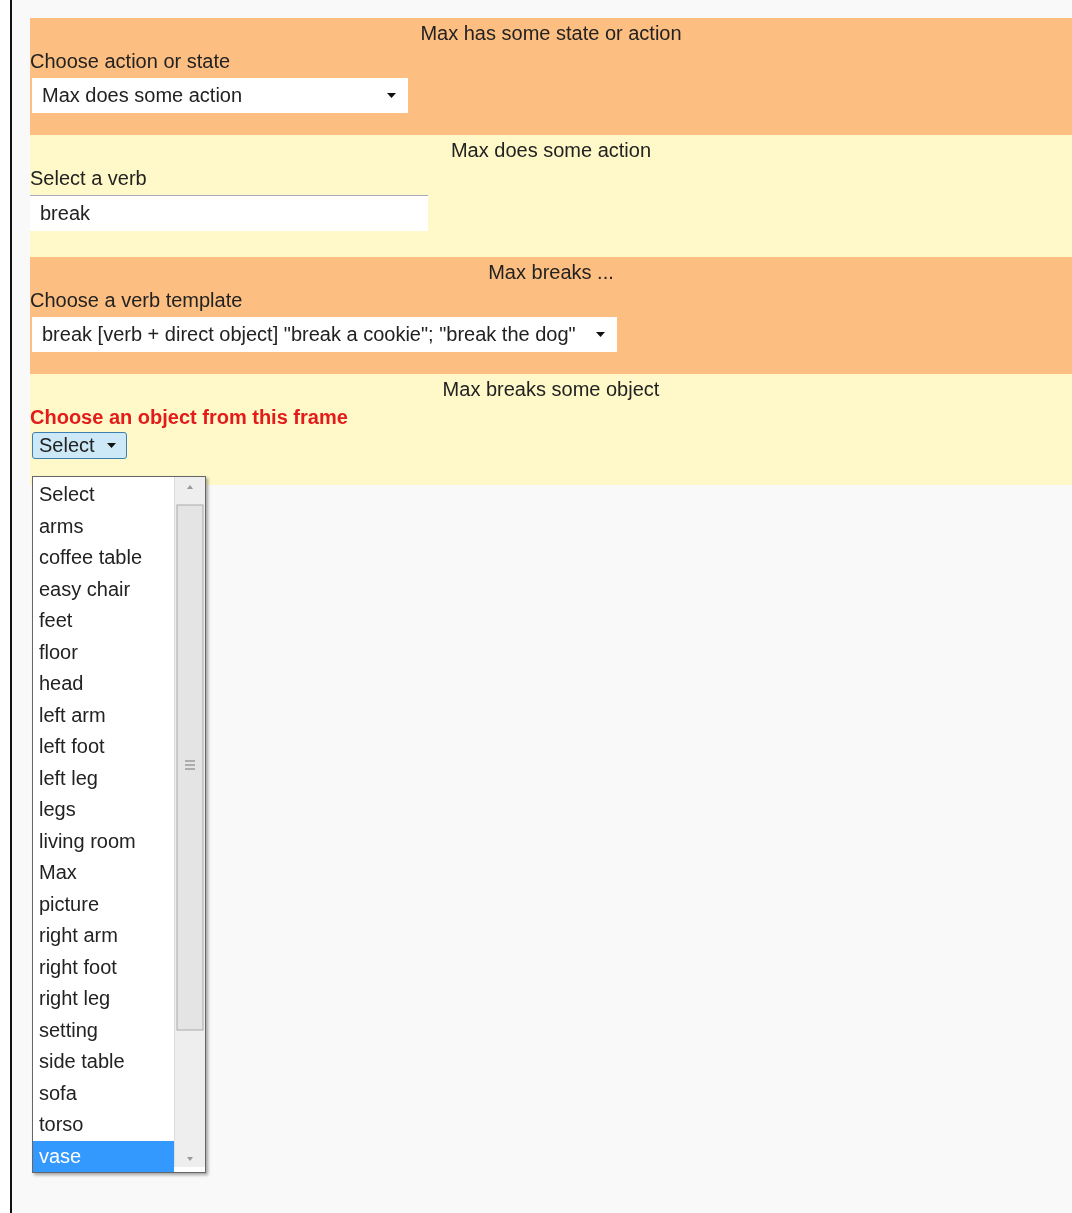  I want to click on dropdown-option: Max, so click(103, 873).